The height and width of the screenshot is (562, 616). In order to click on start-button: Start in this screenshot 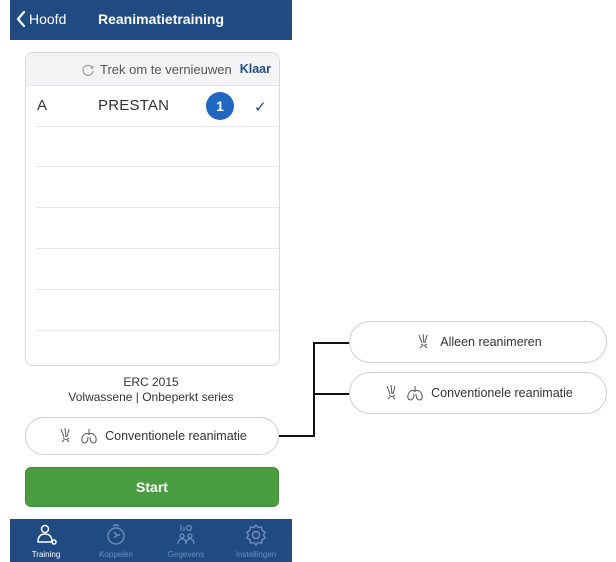, I will do `click(152, 487)`.